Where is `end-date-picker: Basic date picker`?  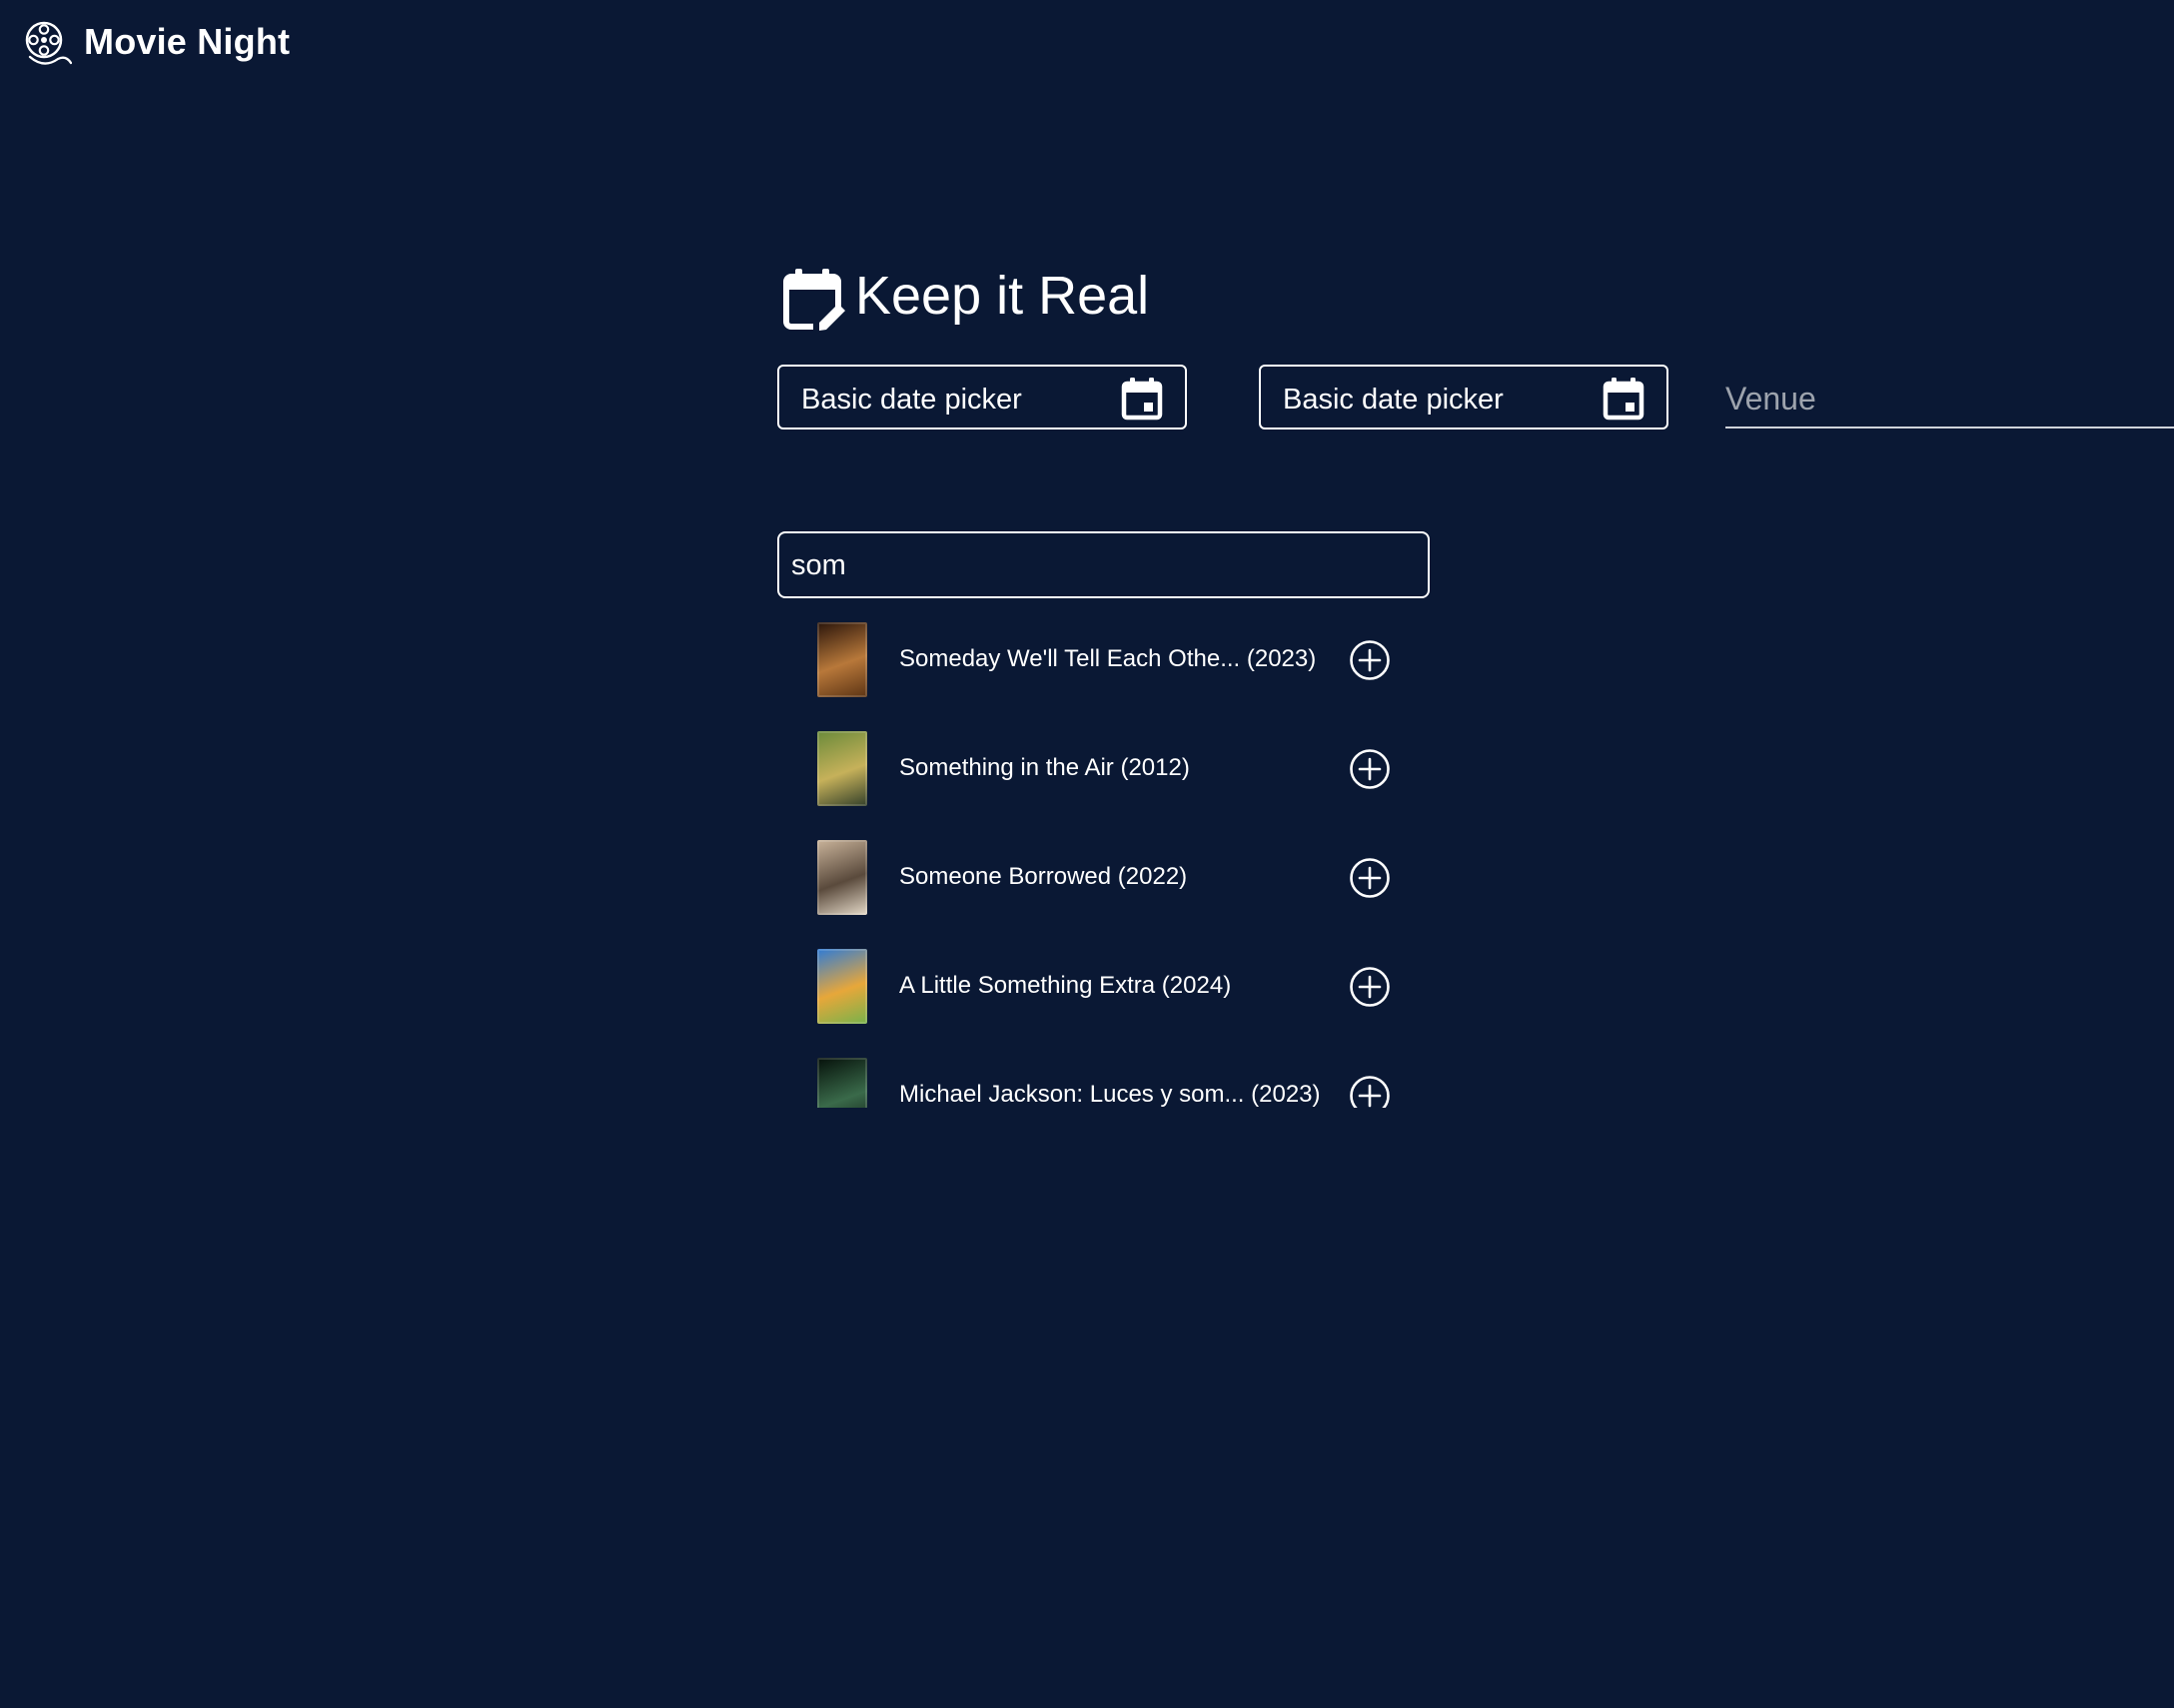
end-date-picker: Basic date picker is located at coordinates (1463, 397).